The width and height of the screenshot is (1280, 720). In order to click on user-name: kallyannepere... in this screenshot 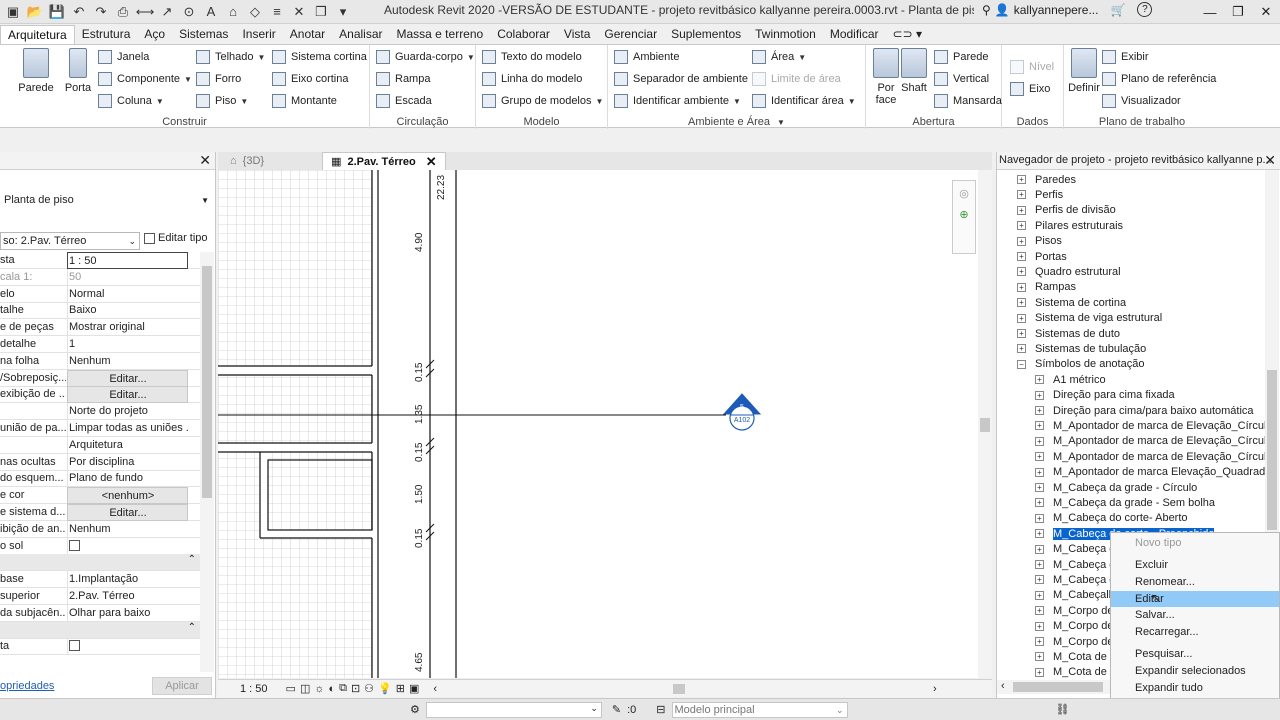, I will do `click(1056, 10)`.